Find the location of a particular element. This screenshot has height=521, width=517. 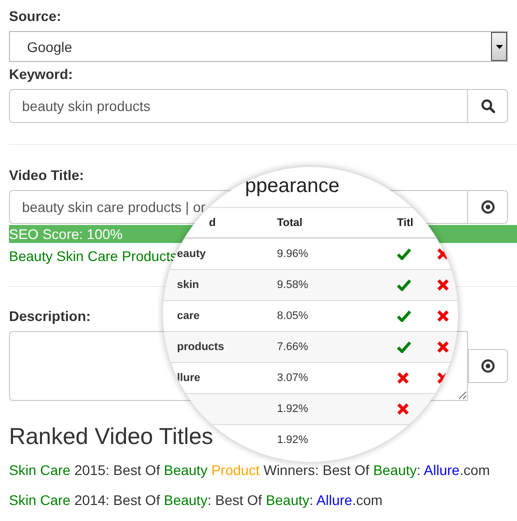

percent-cell: 9.96% is located at coordinates (292, 254).